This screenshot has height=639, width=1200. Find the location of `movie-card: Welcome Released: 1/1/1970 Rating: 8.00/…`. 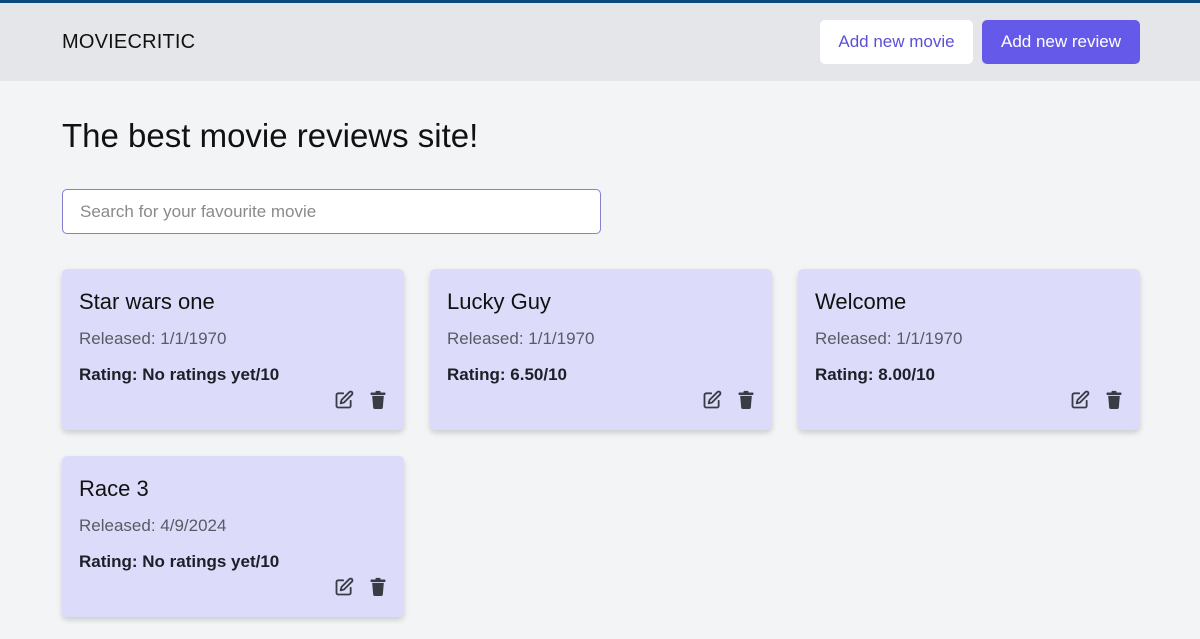

movie-card: Welcome Released: 1/1/1970 Rating: 8.00/… is located at coordinates (969, 349).